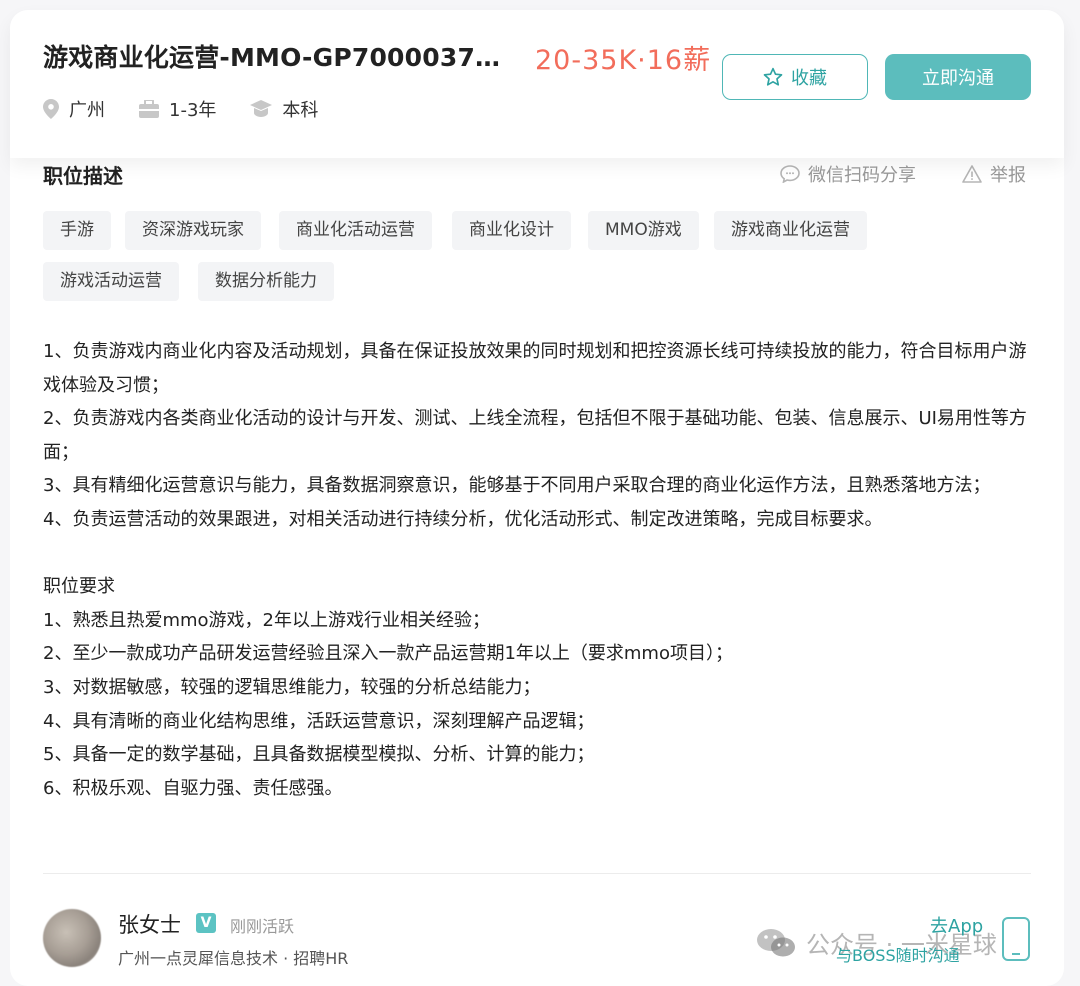 The image size is (1080, 986). Describe the element at coordinates (292, 687) in the screenshot. I see `requirement-line: 3、对数据敏感，较强的逻辑思维能力，较强的分析总结能力；` at that location.